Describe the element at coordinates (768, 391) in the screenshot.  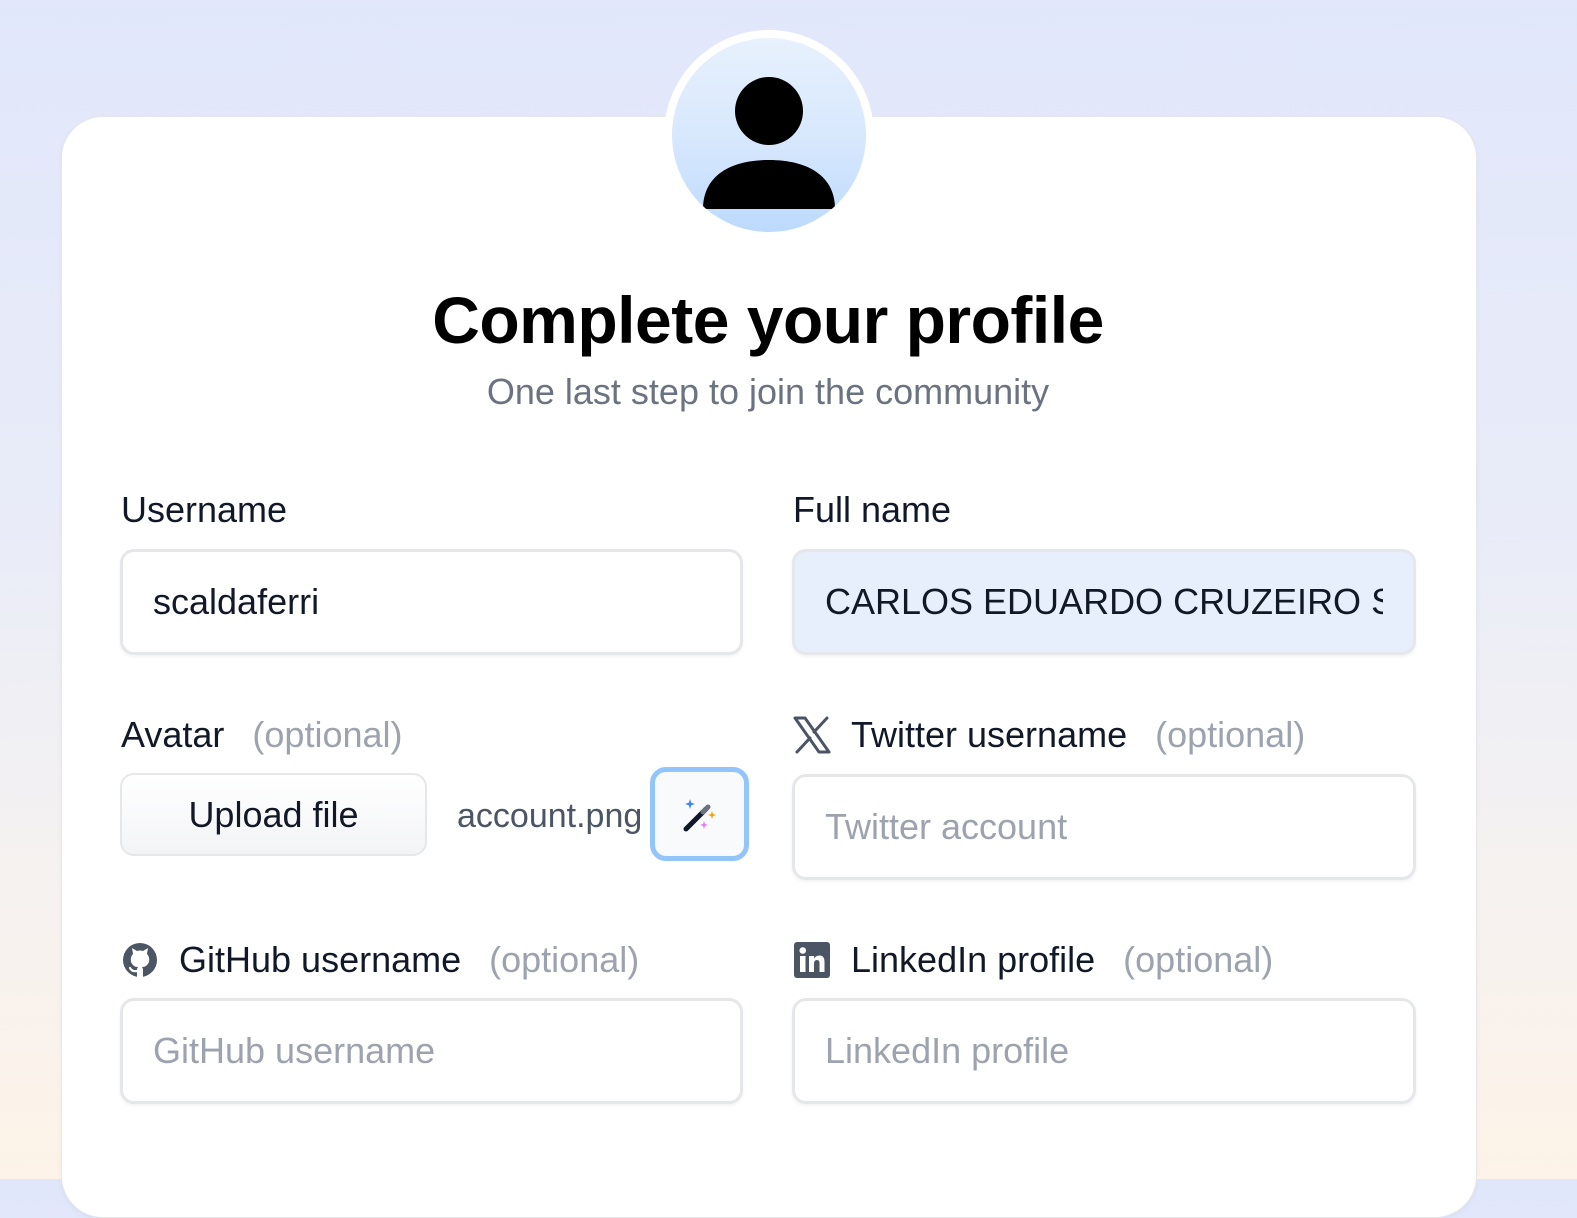
I see `page-subtitle: One last step to join the community` at that location.